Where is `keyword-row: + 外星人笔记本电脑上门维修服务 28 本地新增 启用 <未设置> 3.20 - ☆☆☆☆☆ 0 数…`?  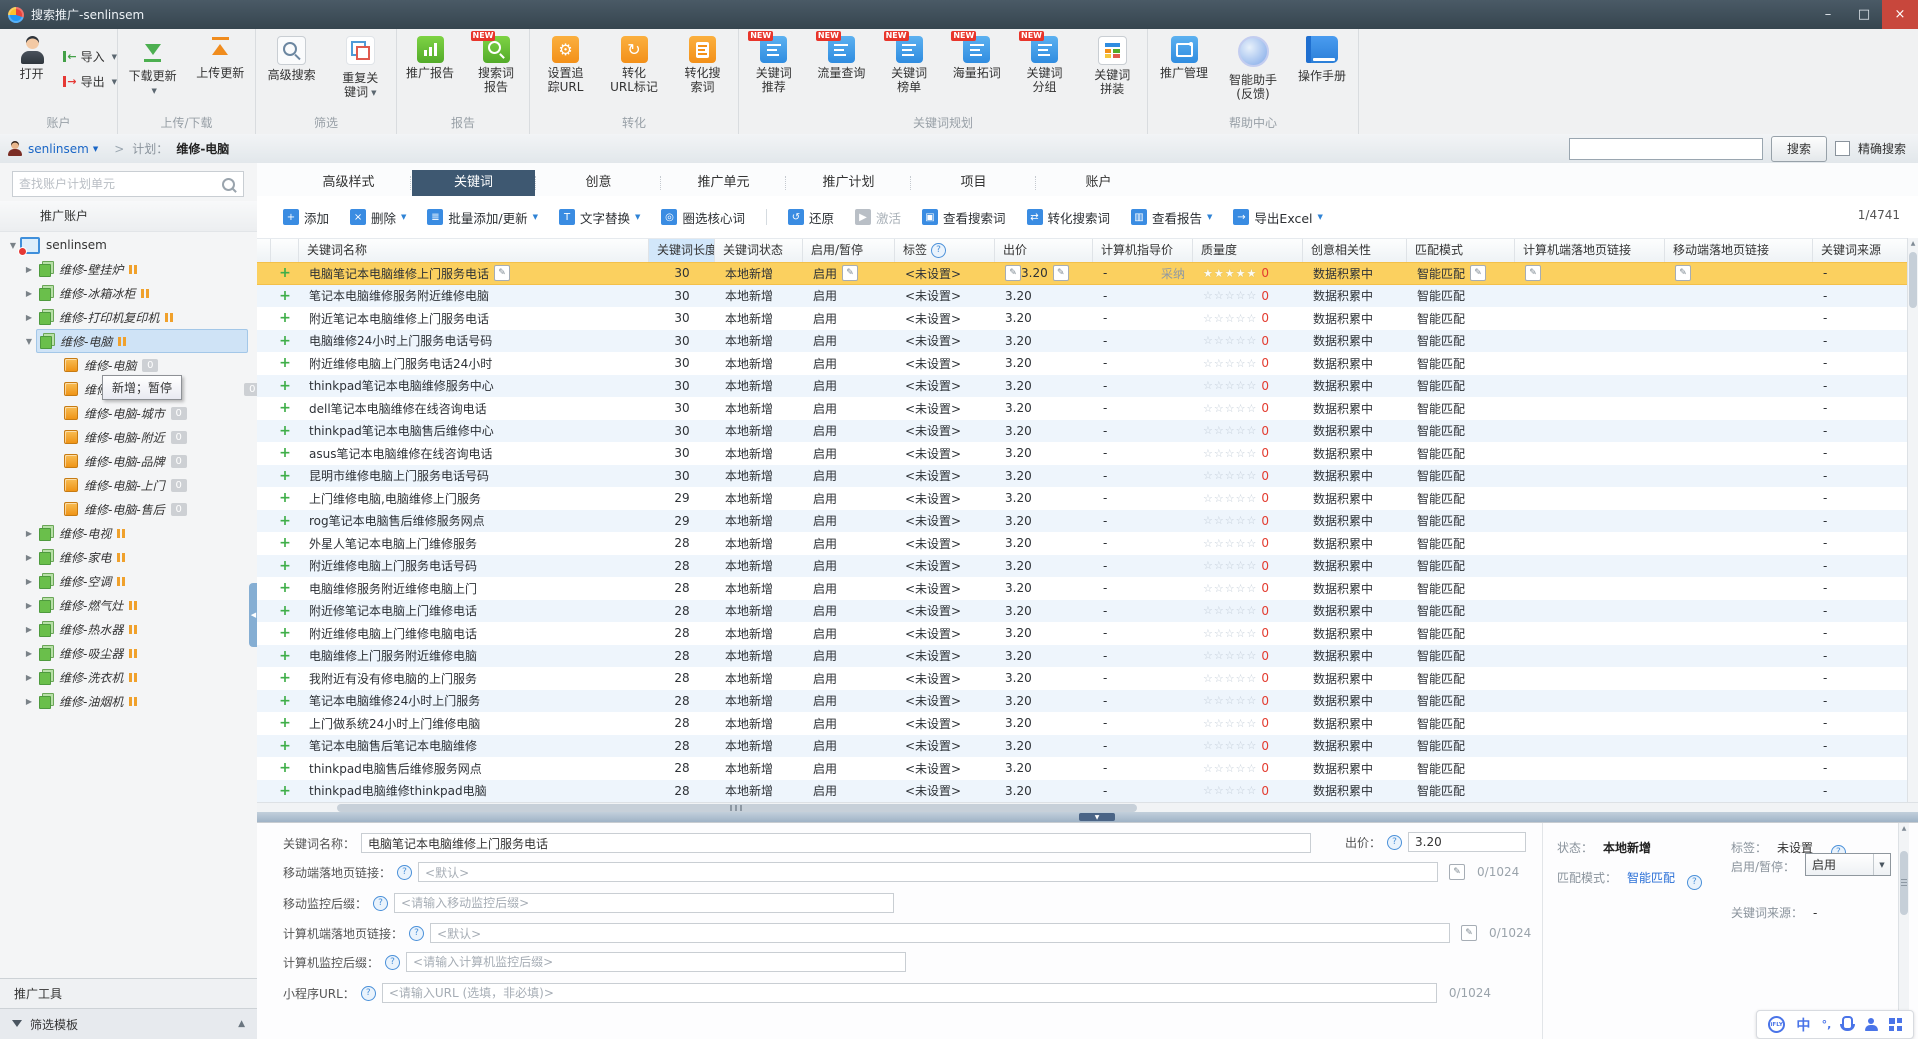
keyword-row: + 外星人笔记本电脑上门维修服务 28 本地新增 启用 <未设置> 3.20 - ☆☆☆☆☆ 0 数… is located at coordinates (1082, 543).